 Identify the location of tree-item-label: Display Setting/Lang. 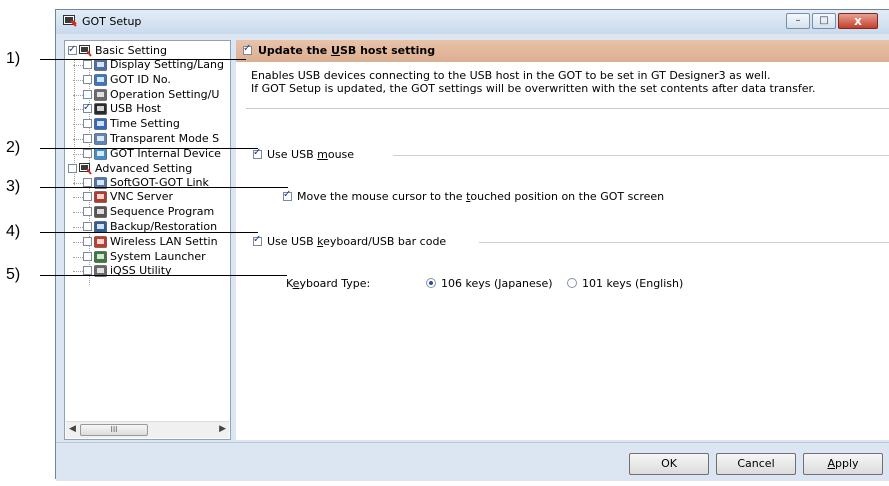
(167, 64).